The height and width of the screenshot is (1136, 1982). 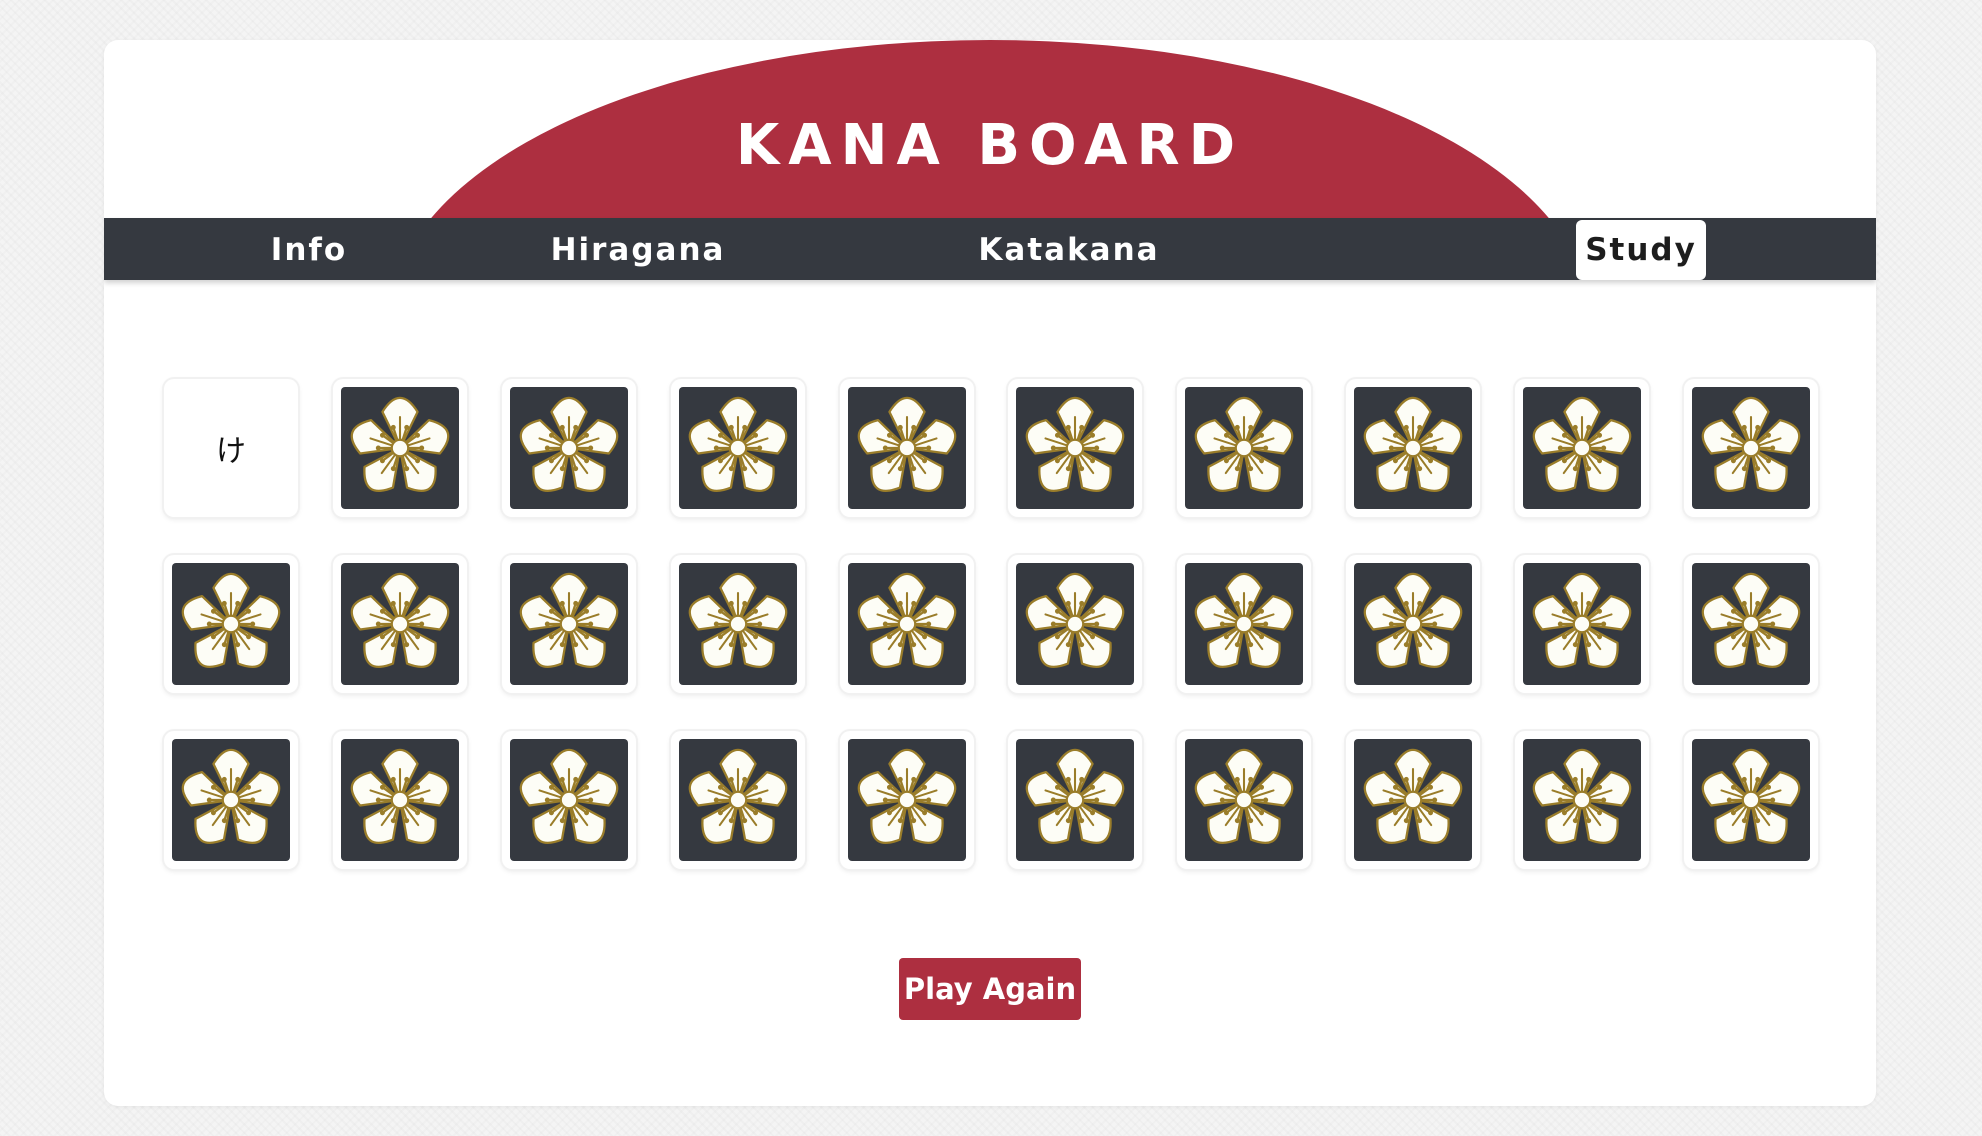 What do you see at coordinates (638, 250) in the screenshot?
I see `nav-tab-hiragana: Hiragana` at bounding box center [638, 250].